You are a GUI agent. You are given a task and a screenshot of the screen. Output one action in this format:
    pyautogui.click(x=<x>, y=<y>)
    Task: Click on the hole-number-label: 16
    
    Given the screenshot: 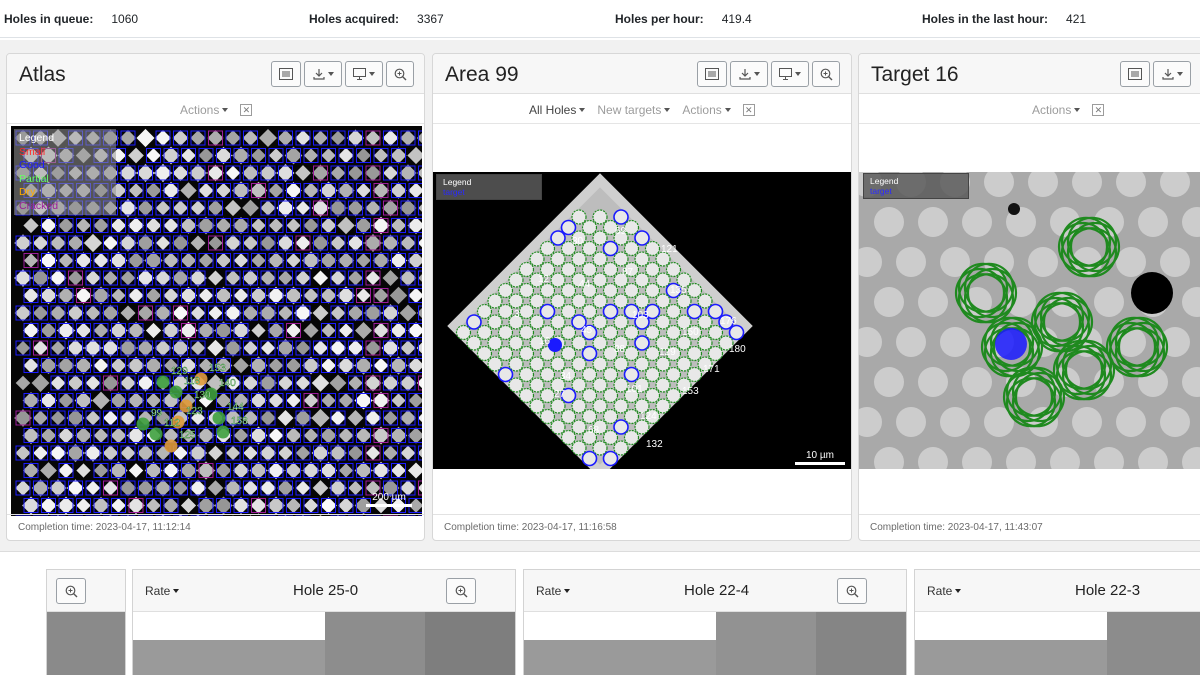 What is the action you would take?
    pyautogui.click(x=545, y=341)
    